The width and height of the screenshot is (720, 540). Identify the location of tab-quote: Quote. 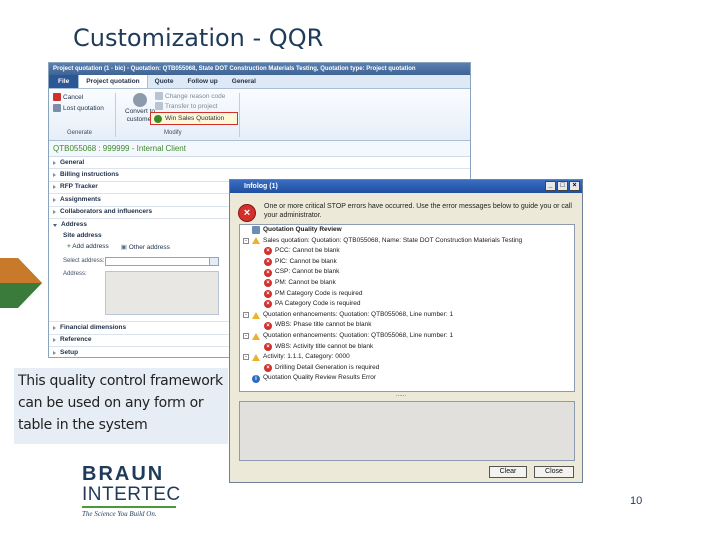
(164, 81).